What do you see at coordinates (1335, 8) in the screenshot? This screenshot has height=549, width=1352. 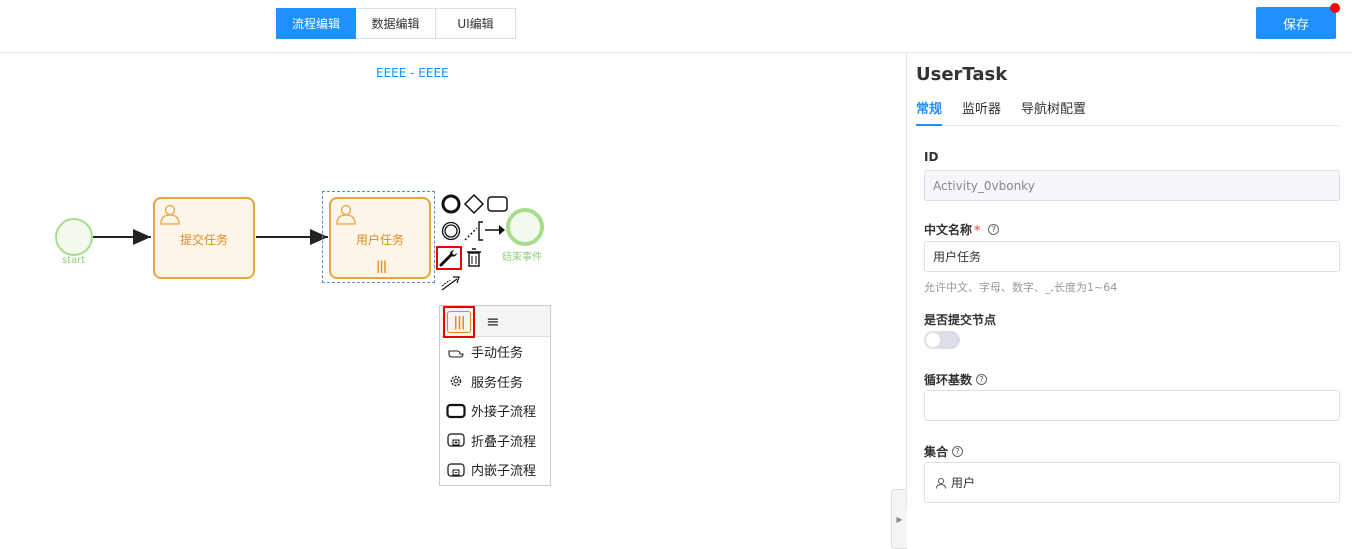 I see `notification-dot` at bounding box center [1335, 8].